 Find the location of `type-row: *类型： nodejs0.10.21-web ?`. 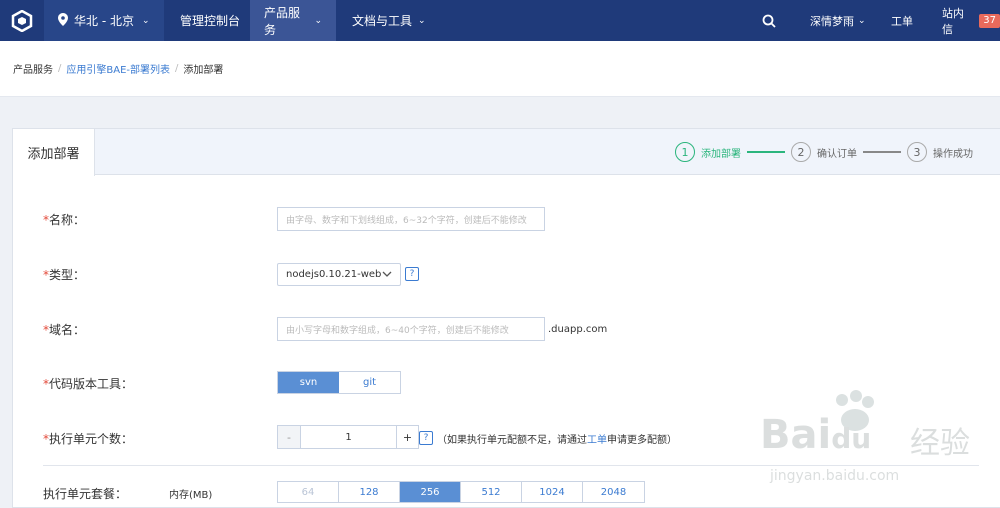

type-row: *类型： nodejs0.10.21-web ? is located at coordinates (513, 274).